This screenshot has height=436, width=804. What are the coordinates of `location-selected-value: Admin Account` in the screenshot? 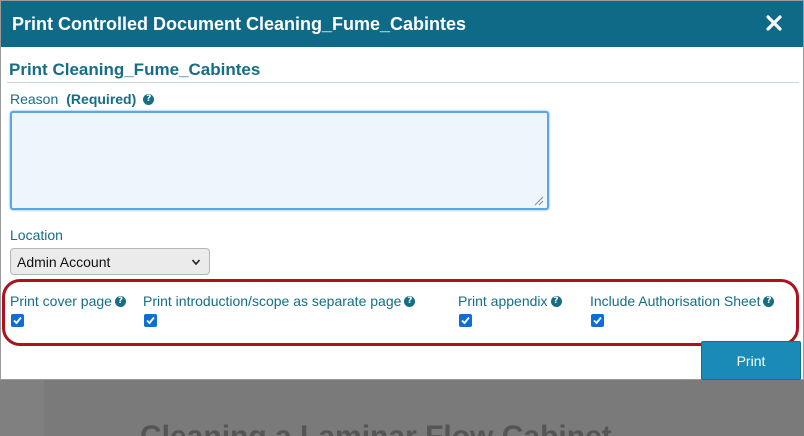 It's located at (64, 261).